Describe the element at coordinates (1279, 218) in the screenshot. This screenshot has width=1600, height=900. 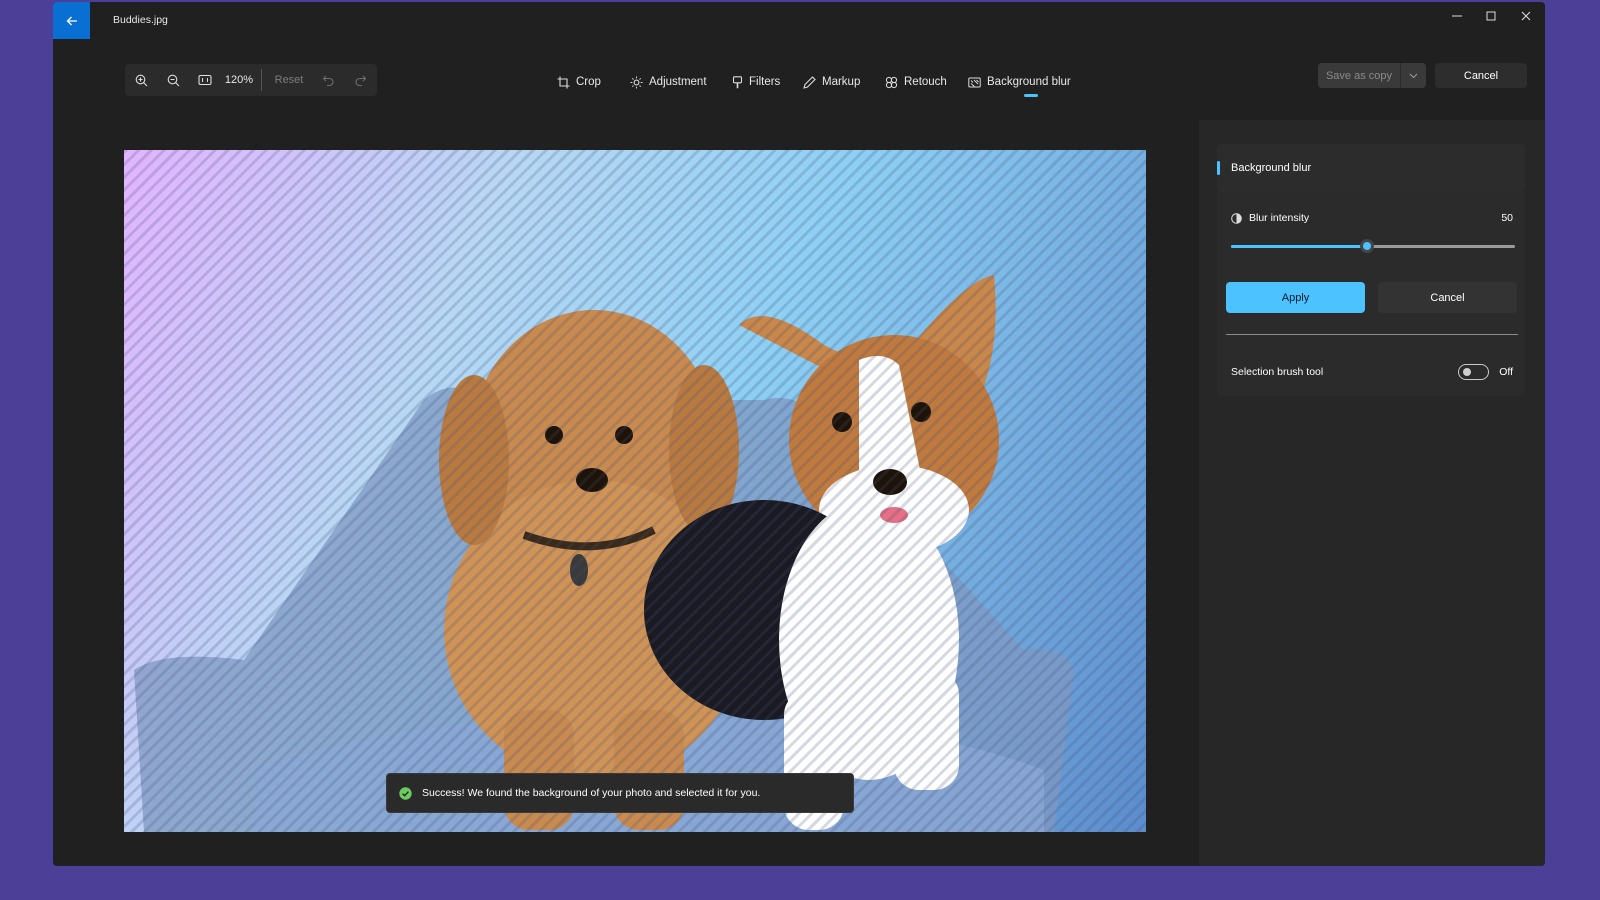
I see `blur-intensity-label: Blur intensity` at that location.